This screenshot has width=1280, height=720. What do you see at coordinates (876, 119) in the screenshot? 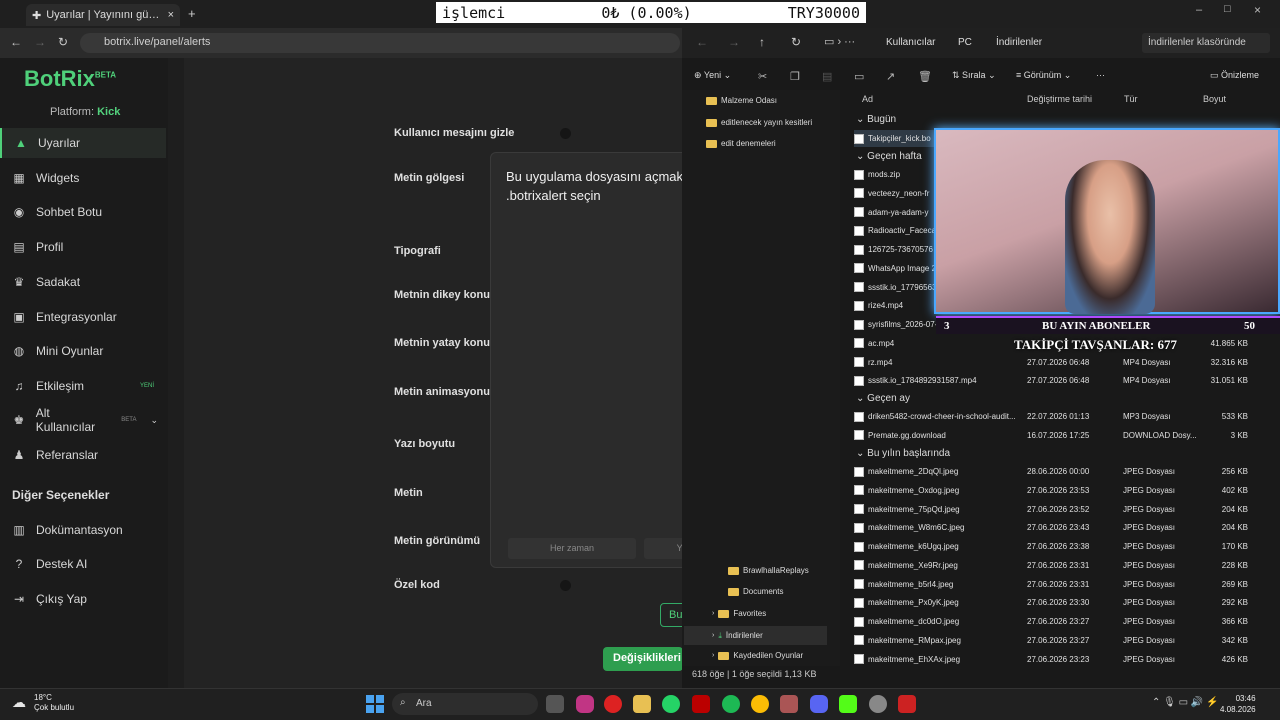
I see `group-header: ⌄ Bugün` at bounding box center [876, 119].